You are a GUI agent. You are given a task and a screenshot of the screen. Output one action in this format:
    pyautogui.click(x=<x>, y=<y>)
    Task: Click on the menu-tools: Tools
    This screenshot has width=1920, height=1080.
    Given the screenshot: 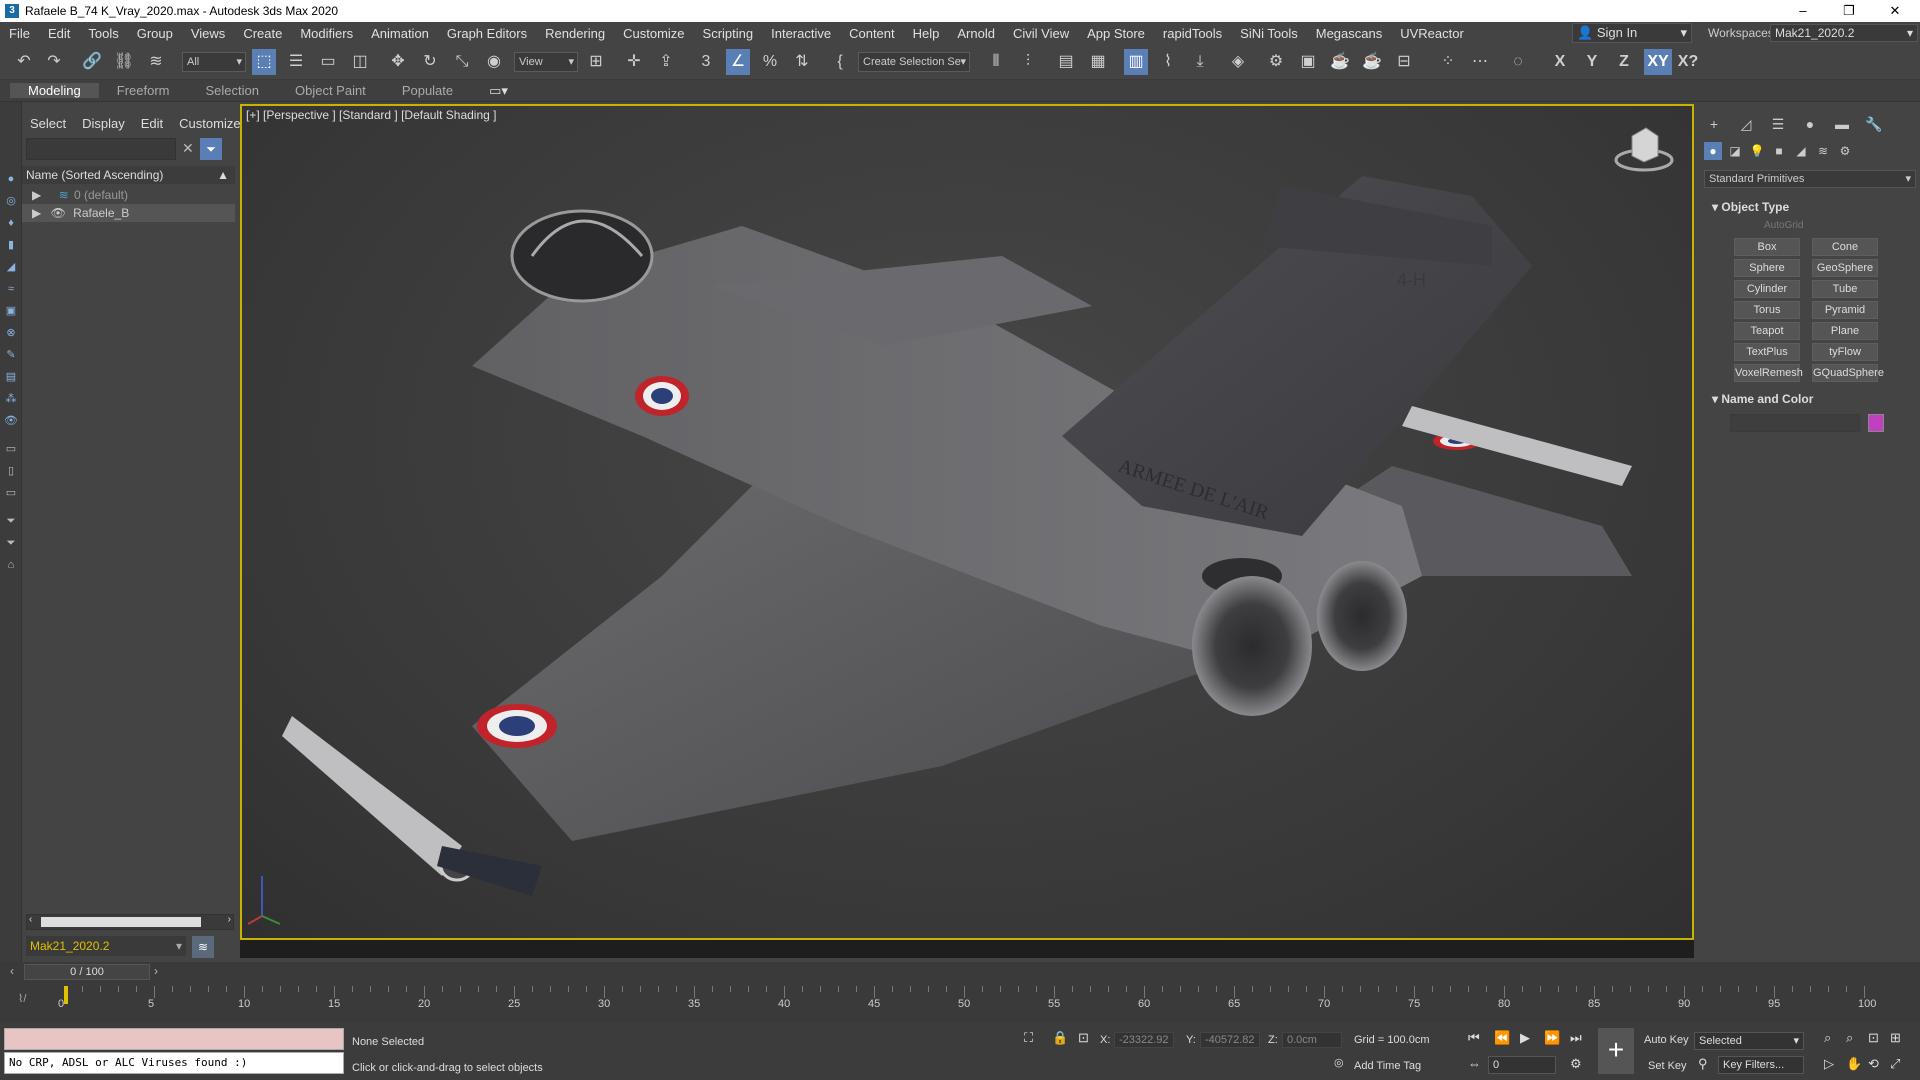 What is the action you would take?
    pyautogui.click(x=103, y=33)
    